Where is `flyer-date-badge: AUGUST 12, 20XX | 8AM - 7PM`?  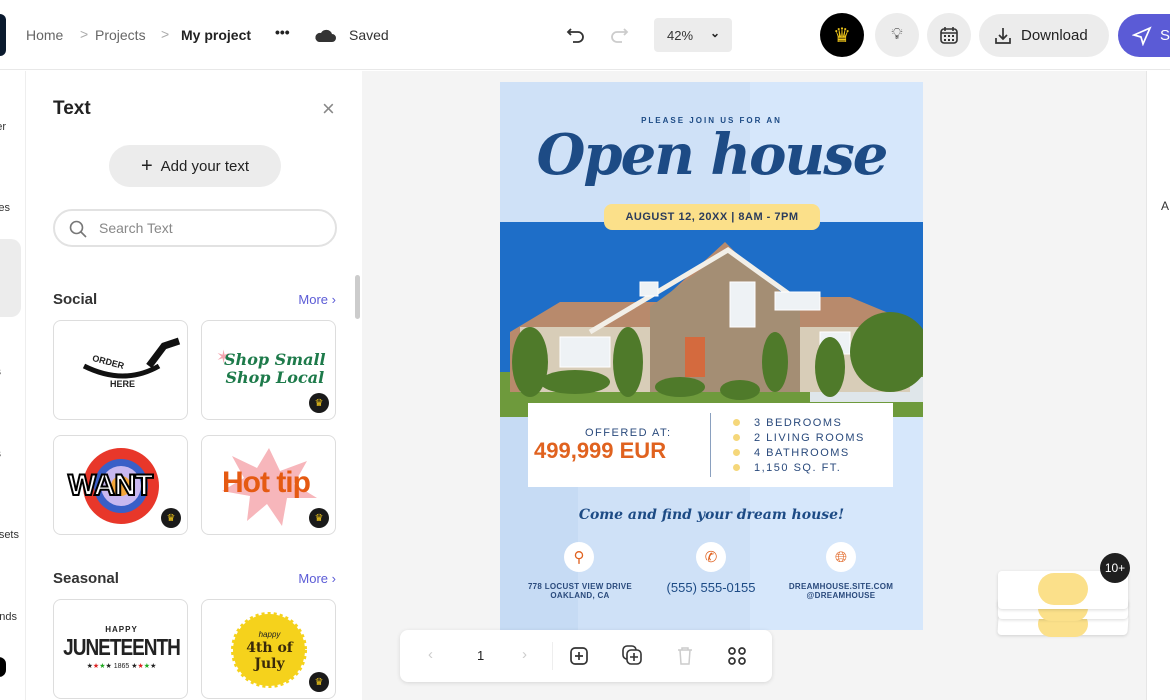 flyer-date-badge: AUGUST 12, 20XX | 8AM - 7PM is located at coordinates (712, 217).